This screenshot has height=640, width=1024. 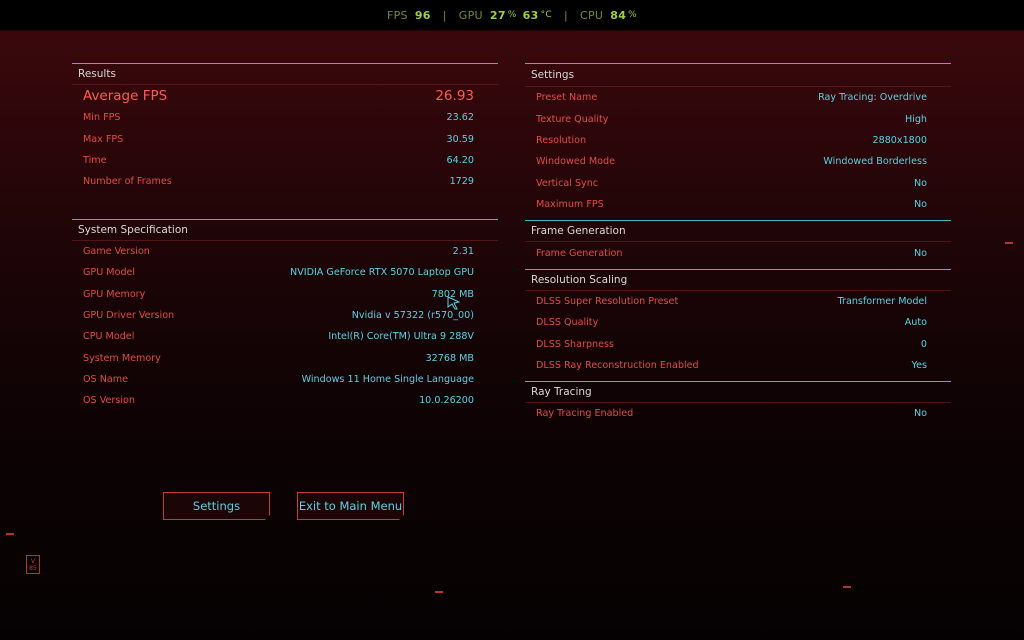 What do you see at coordinates (105, 380) in the screenshot?
I see `row-label: OS Name` at bounding box center [105, 380].